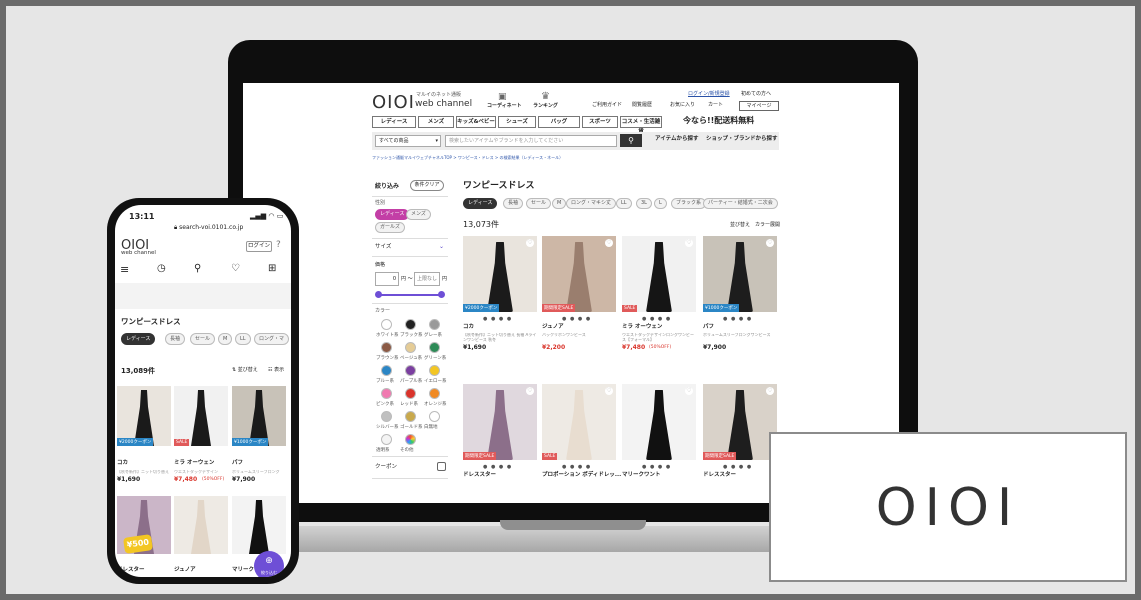 The width and height of the screenshot is (1141, 600). I want to click on product-brand: ジュノア, so click(553, 327).